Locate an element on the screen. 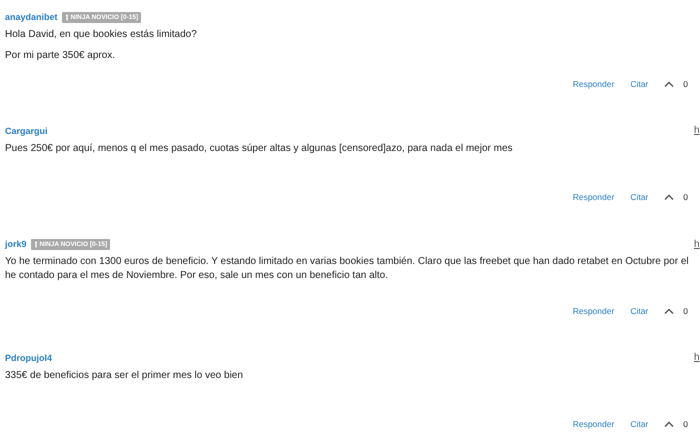 Image resolution: width=700 pixels, height=441 pixels. comment-text: Yo he terminado con 1300 euros de beneficio. Y estando limitado en varias bookies también. Claro que las freebet que han dado retabet en Octubre por el is located at coordinates (347, 262).